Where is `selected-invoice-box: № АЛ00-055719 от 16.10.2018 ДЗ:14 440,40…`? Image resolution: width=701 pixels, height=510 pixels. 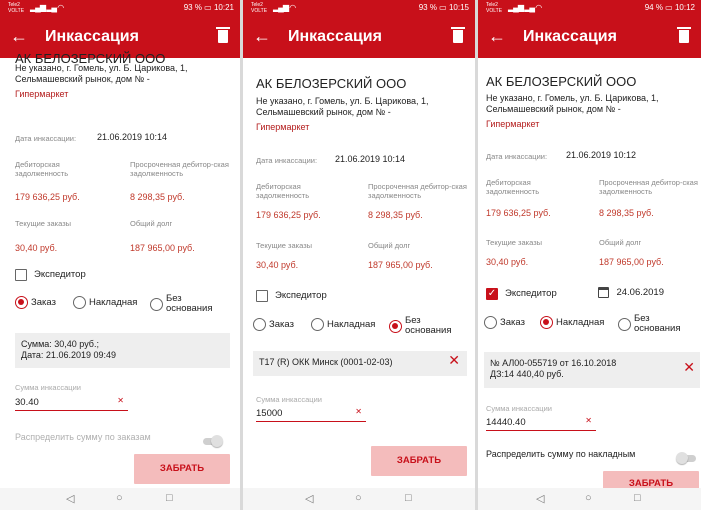 selected-invoice-box: № АЛ00-055719 от 16.10.2018 ДЗ:14 440,40… is located at coordinates (592, 370).